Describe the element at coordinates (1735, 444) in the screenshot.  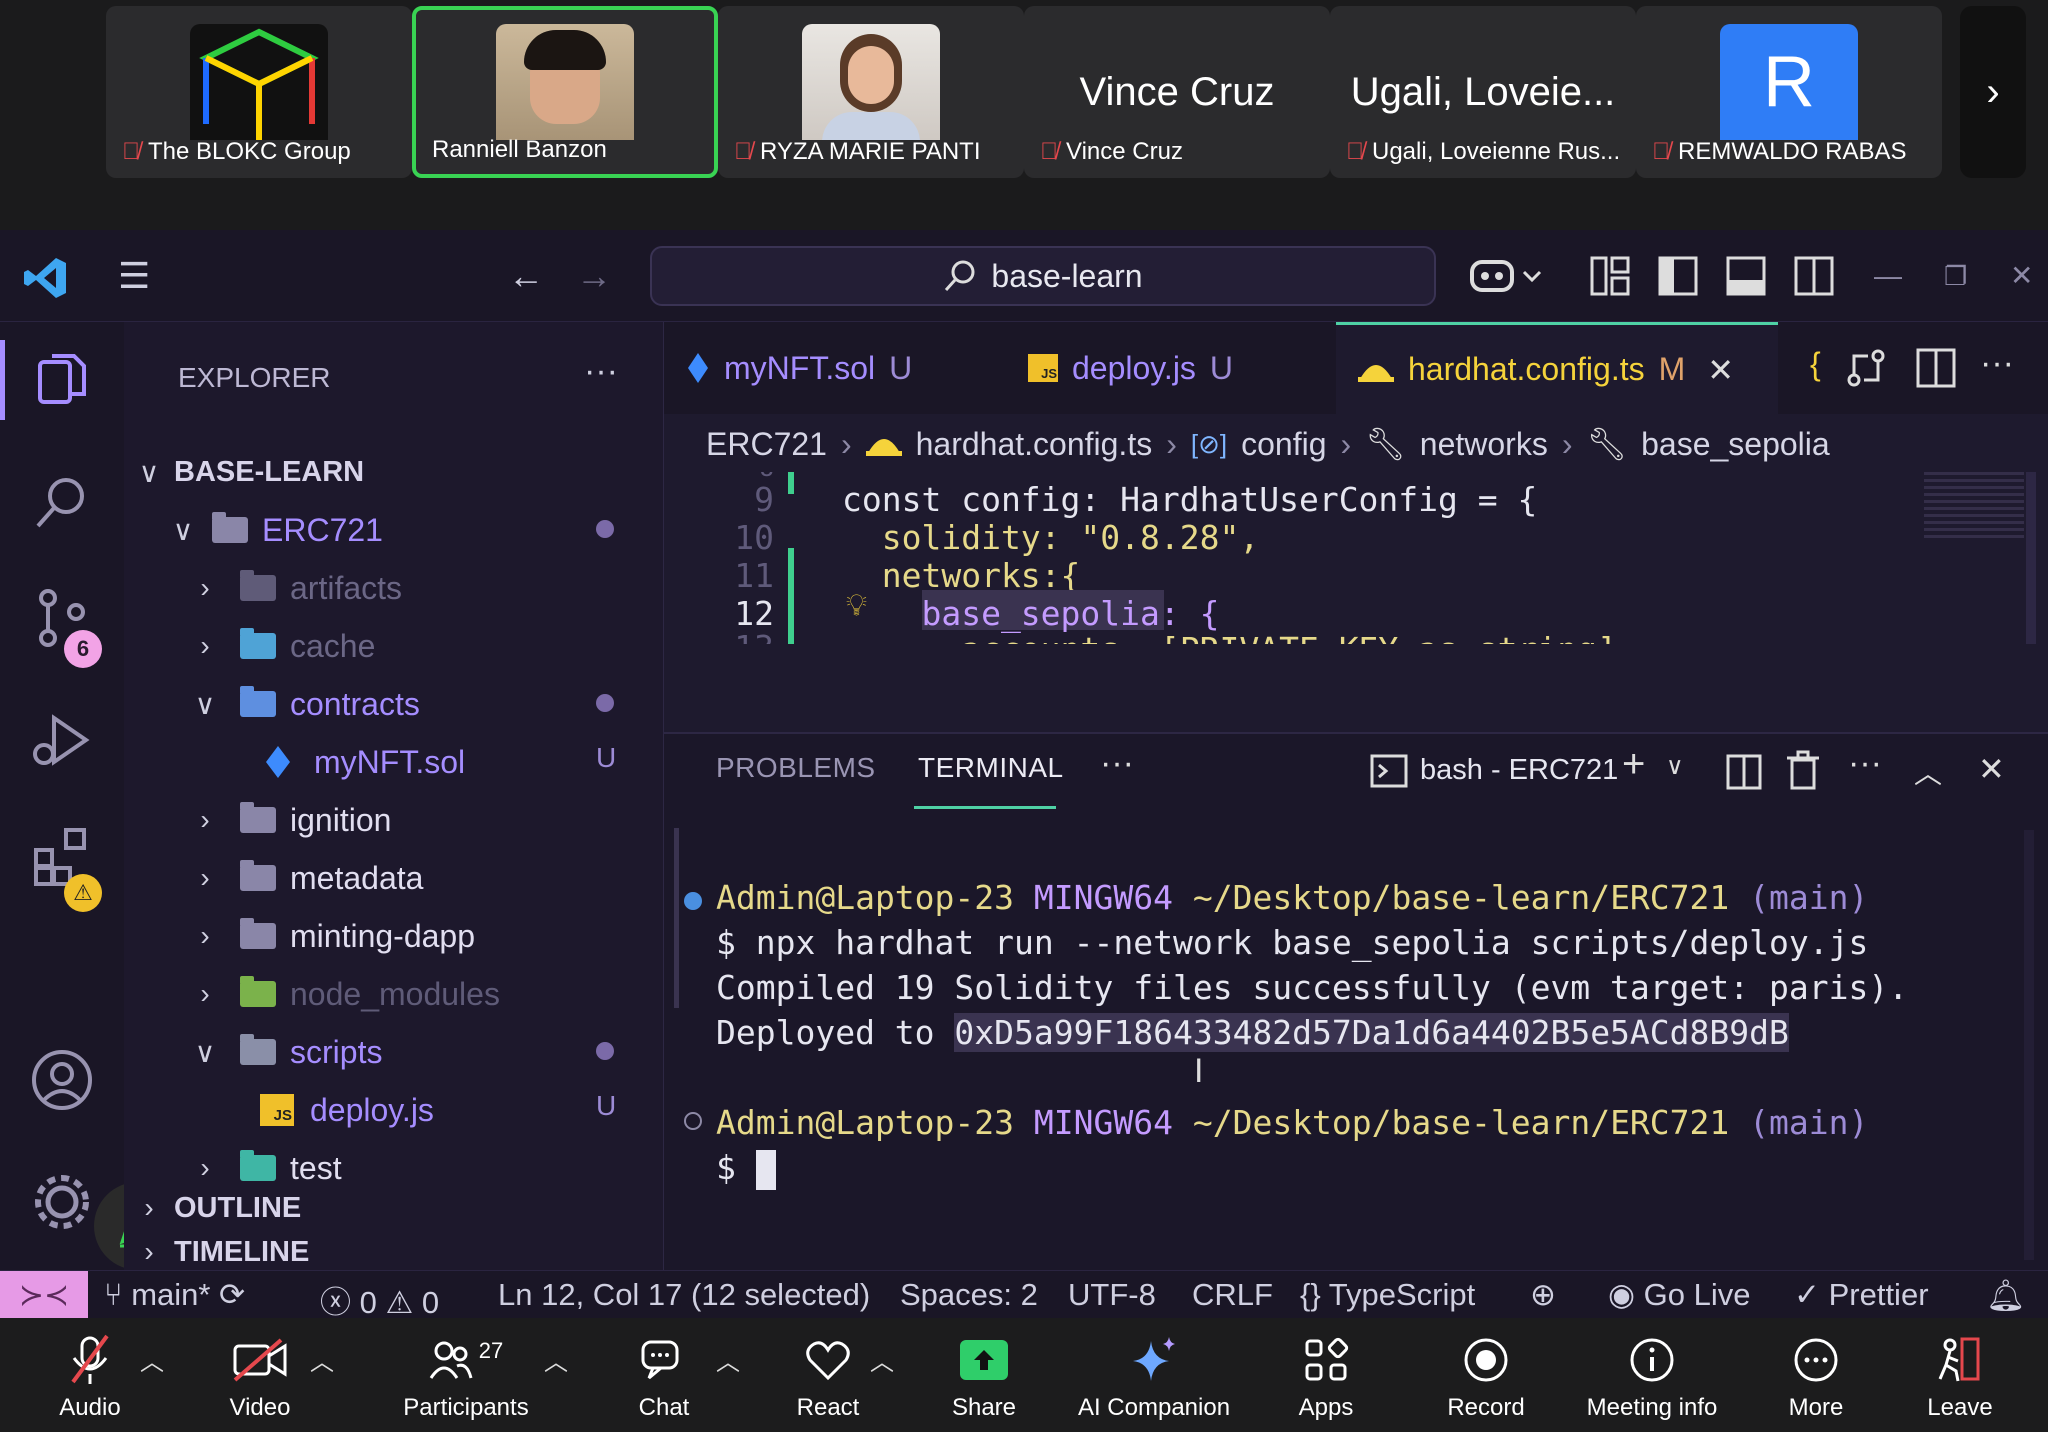
I see `breadcrumb-item: base_sepolia` at that location.